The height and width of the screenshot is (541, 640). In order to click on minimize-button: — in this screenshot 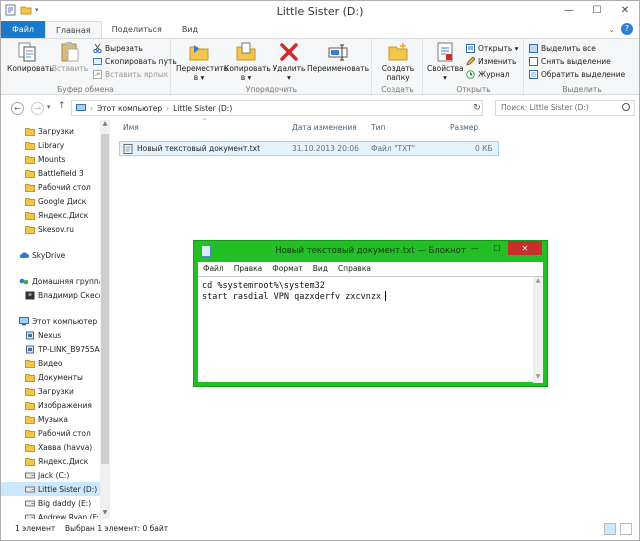, I will do `click(569, 10)`.